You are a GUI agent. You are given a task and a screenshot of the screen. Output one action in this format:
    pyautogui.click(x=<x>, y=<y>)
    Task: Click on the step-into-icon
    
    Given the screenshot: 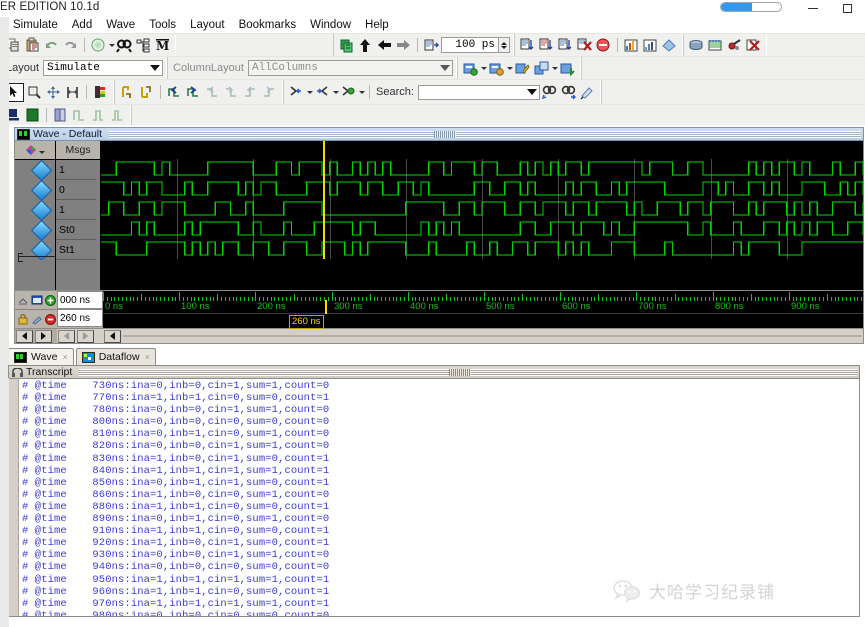 What is the action you would take?
    pyautogui.click(x=527, y=45)
    